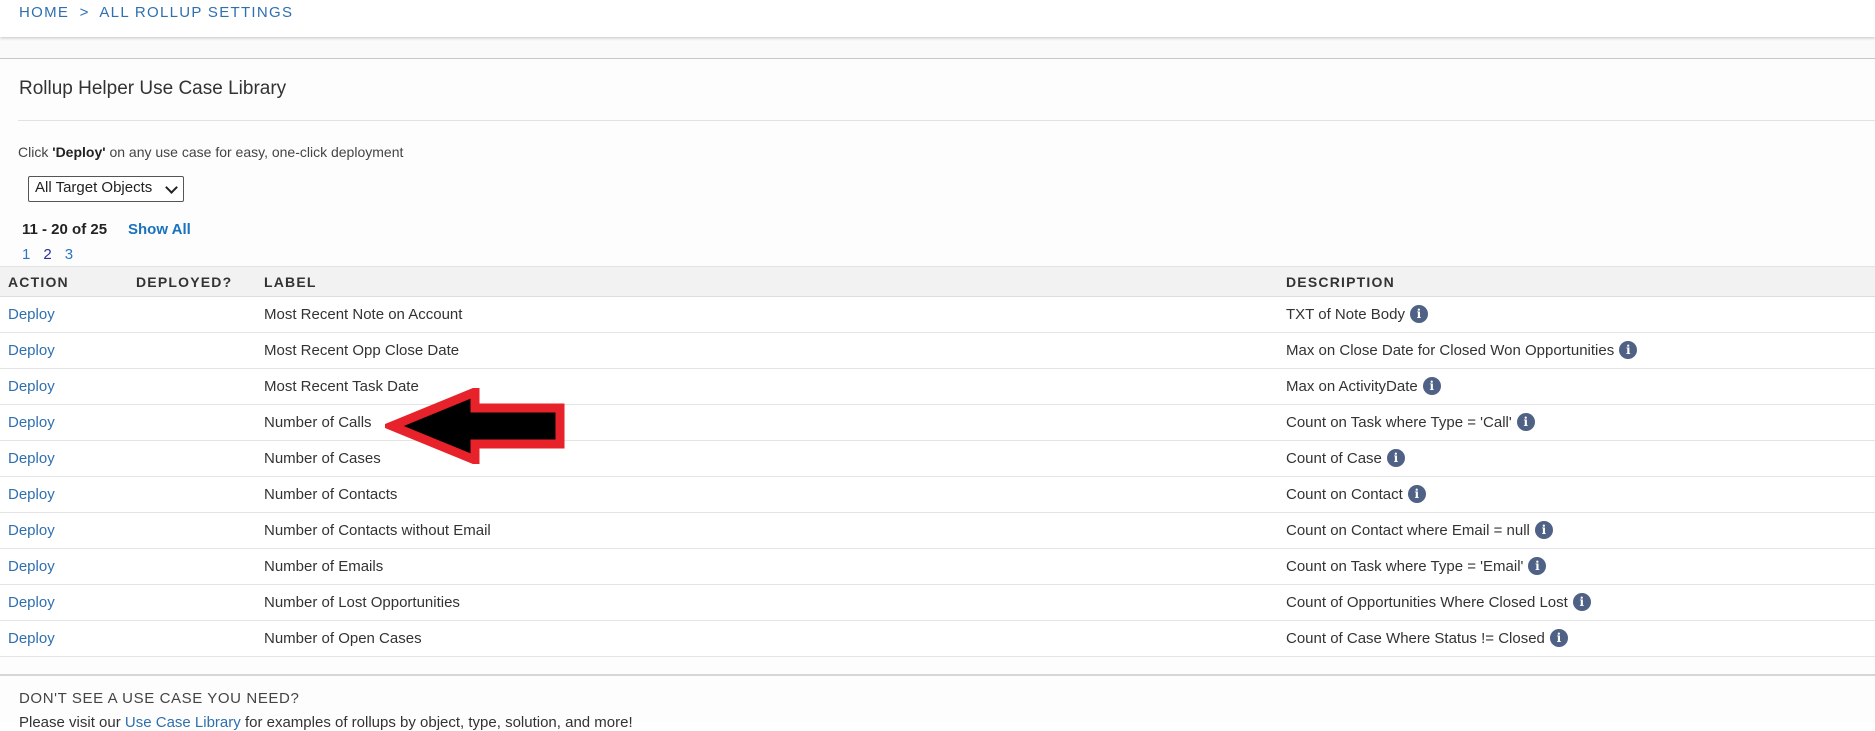 The height and width of the screenshot is (731, 1875). What do you see at coordinates (153, 88) in the screenshot?
I see `page-title: Rollup Helper Use Case Library` at bounding box center [153, 88].